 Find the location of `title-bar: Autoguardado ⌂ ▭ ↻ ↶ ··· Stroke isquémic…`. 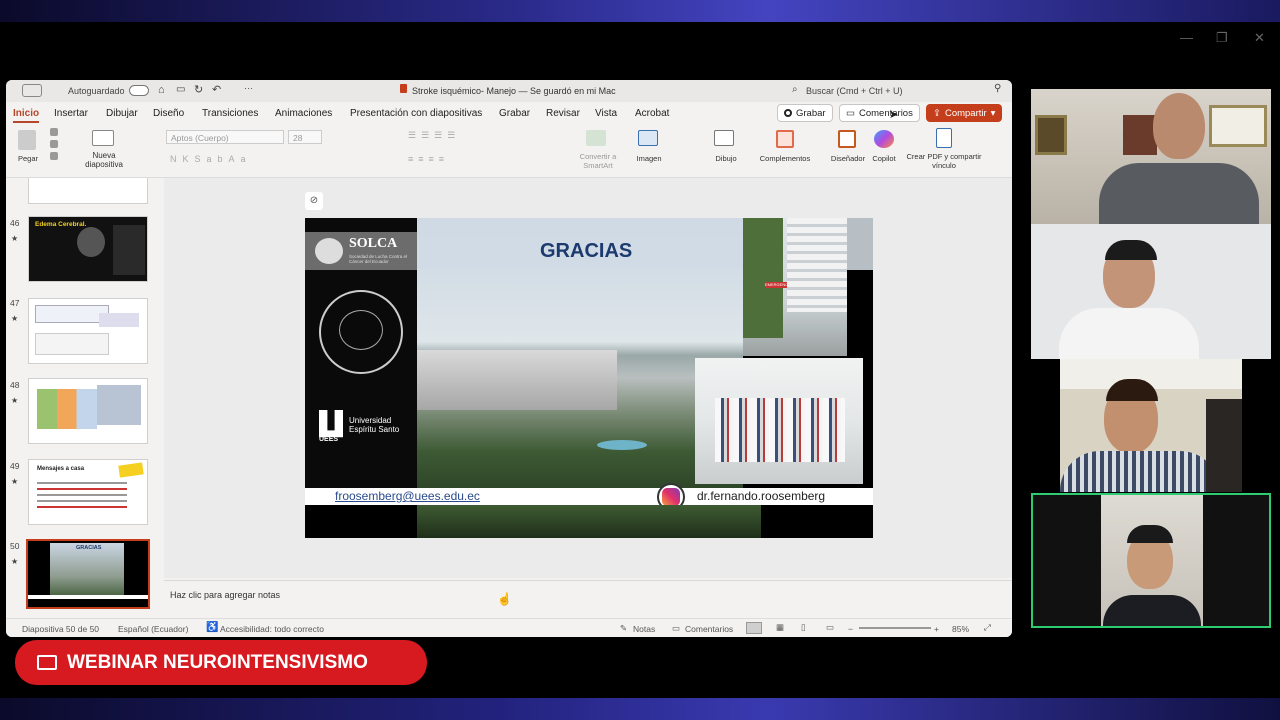

title-bar: Autoguardado ⌂ ▭ ↻ ↶ ··· Stroke isquémic… is located at coordinates (509, 91).